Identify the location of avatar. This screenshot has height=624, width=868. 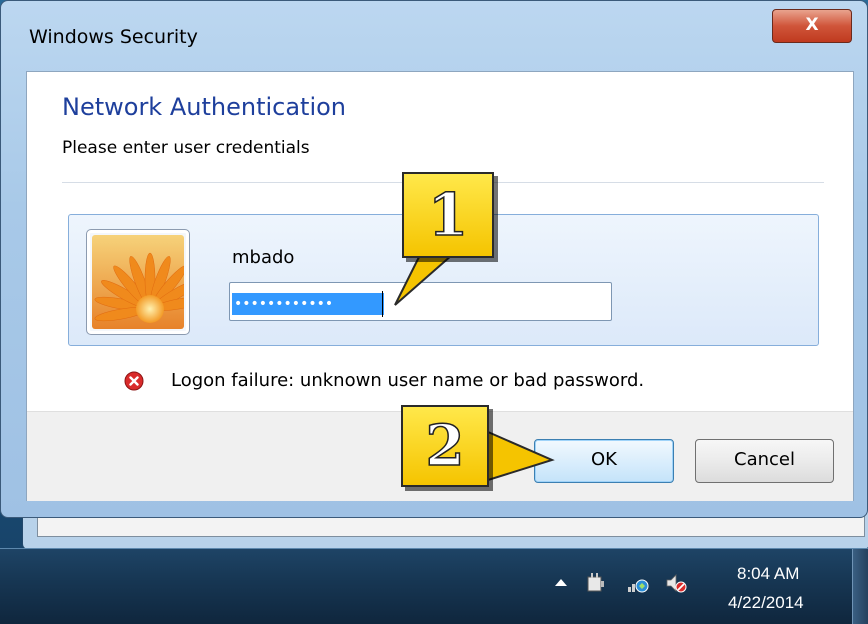
(138, 282).